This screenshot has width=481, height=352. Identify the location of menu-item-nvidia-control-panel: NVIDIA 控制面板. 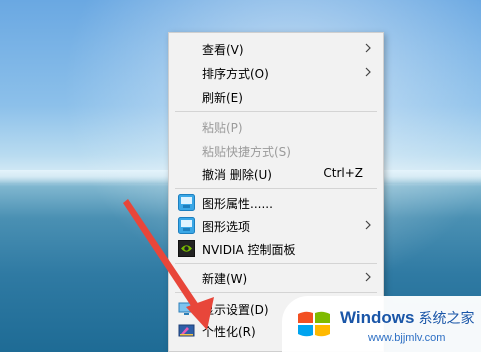
(276, 248).